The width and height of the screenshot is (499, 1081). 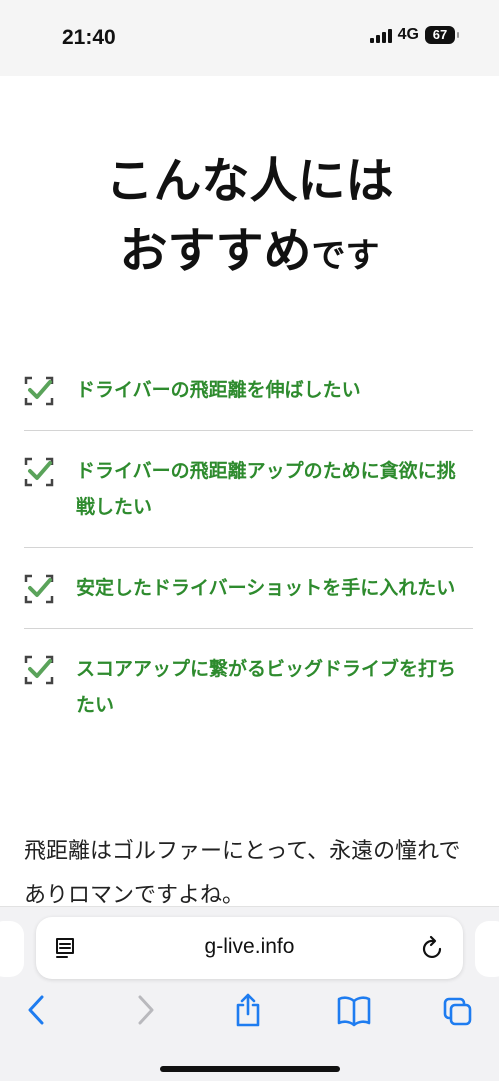 I want to click on reader-mode-icon, so click(x=65, y=948).